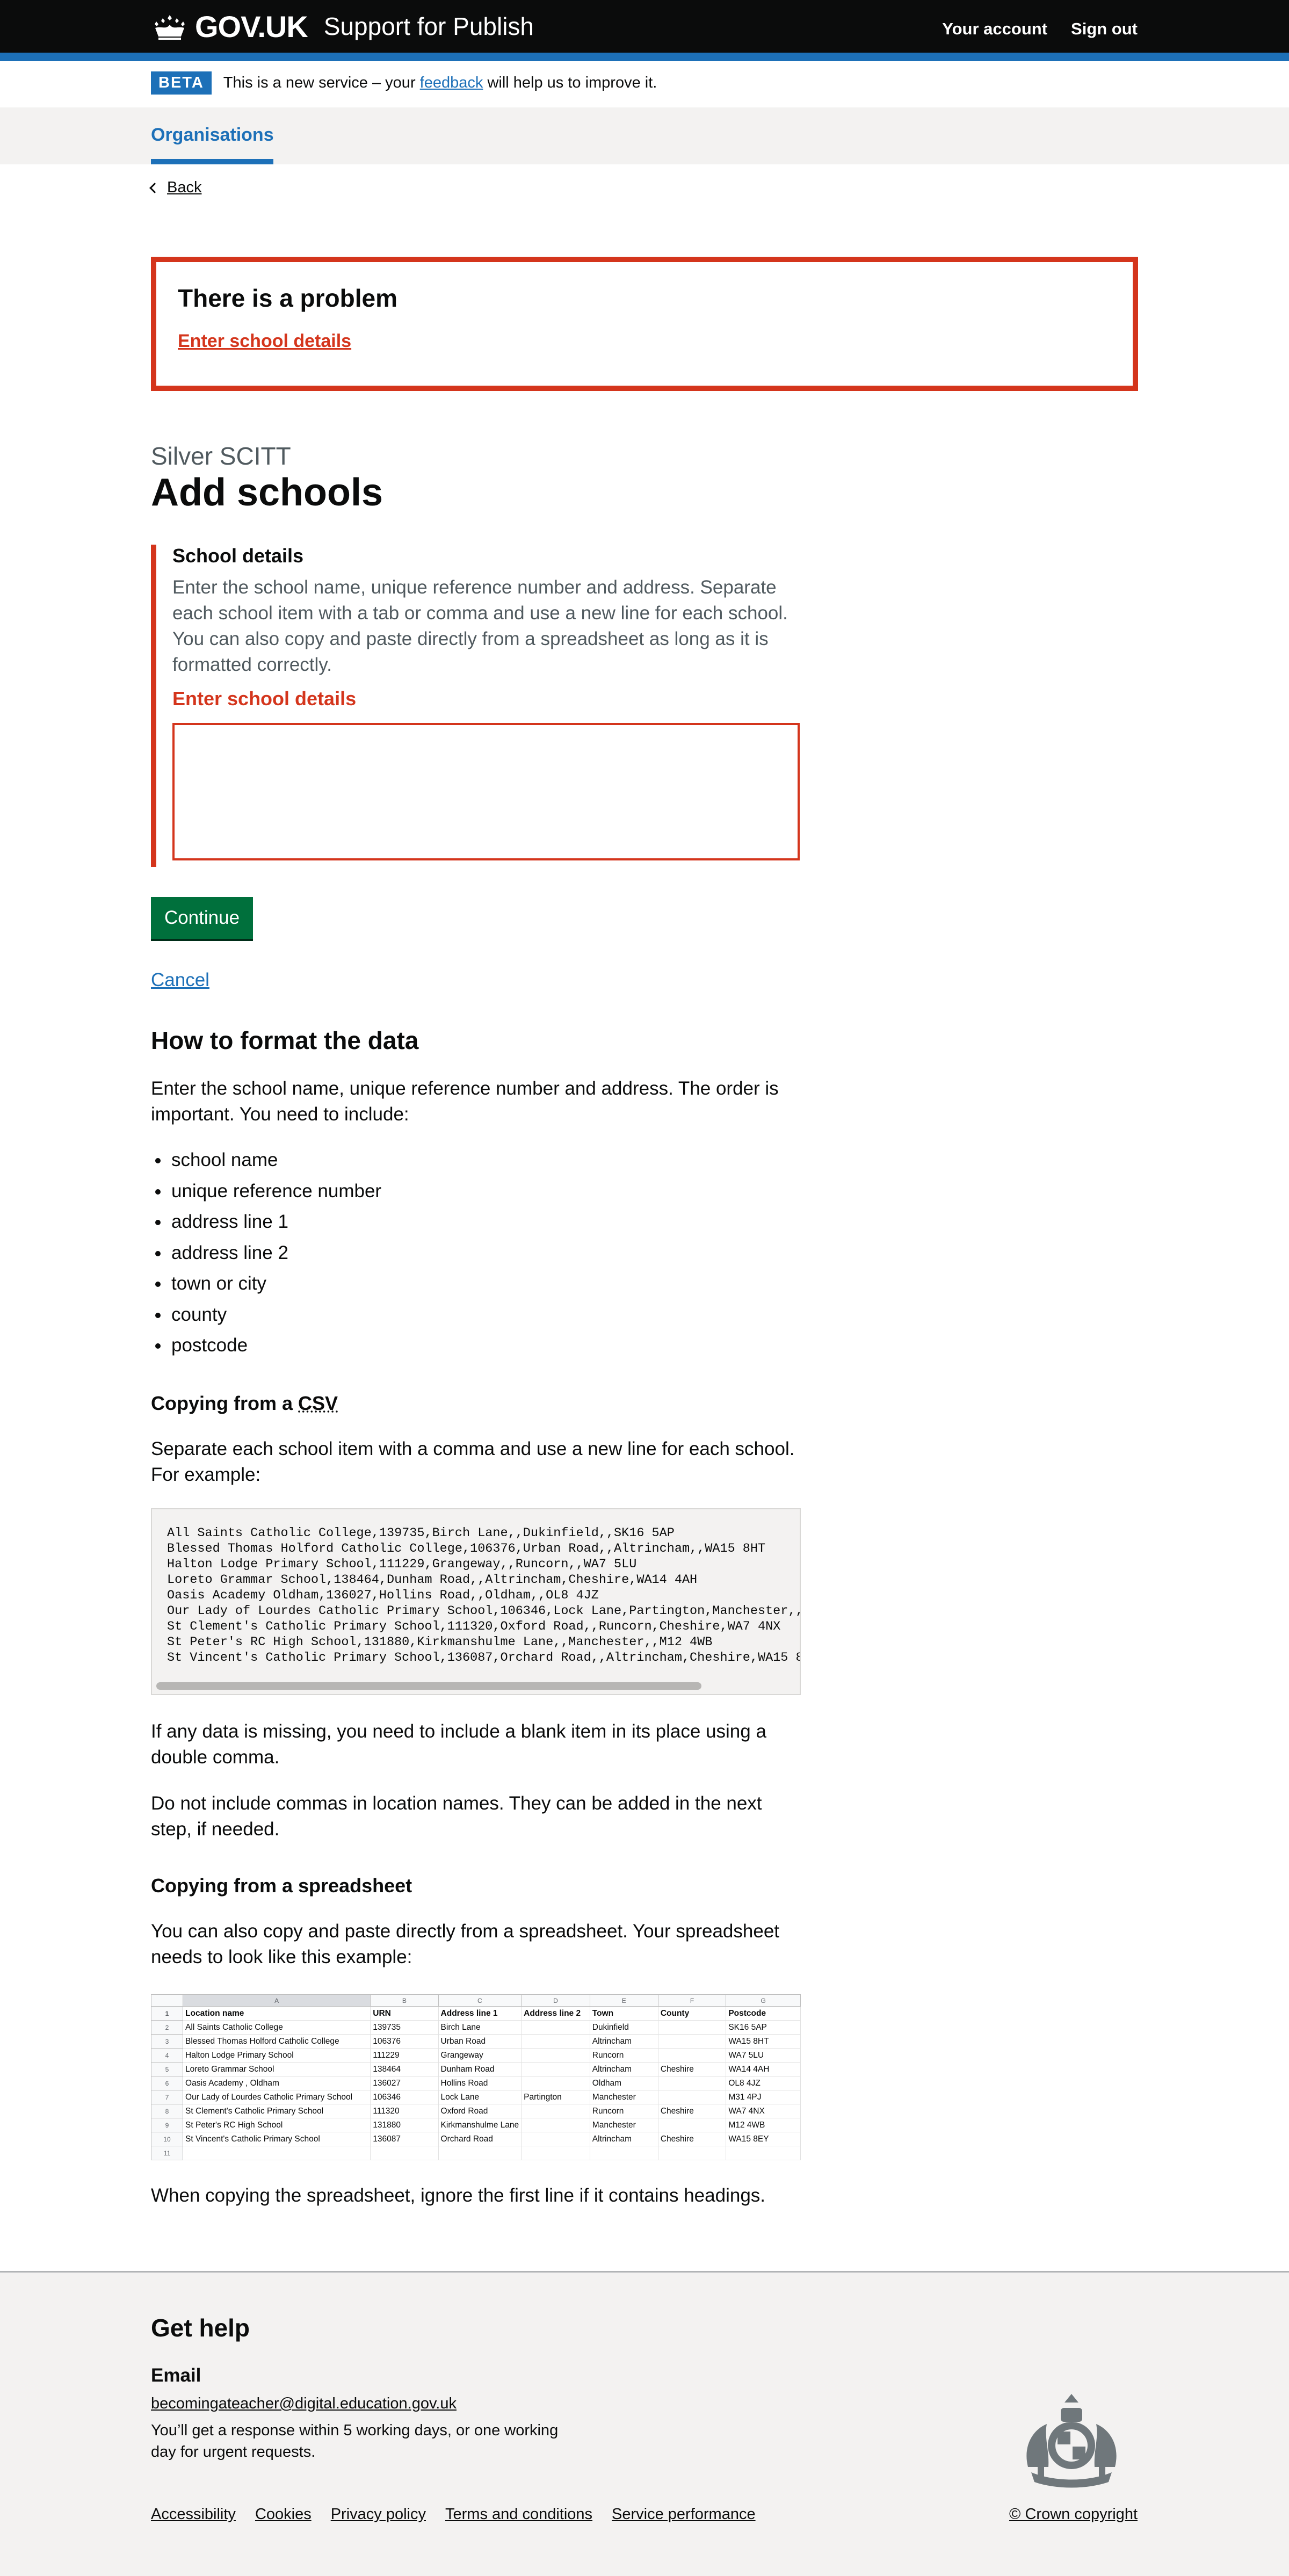 Image resolution: width=1289 pixels, height=2576 pixels. What do you see at coordinates (644, 324) in the screenshot?
I see `error-summary: There is a problem Enter school details` at bounding box center [644, 324].